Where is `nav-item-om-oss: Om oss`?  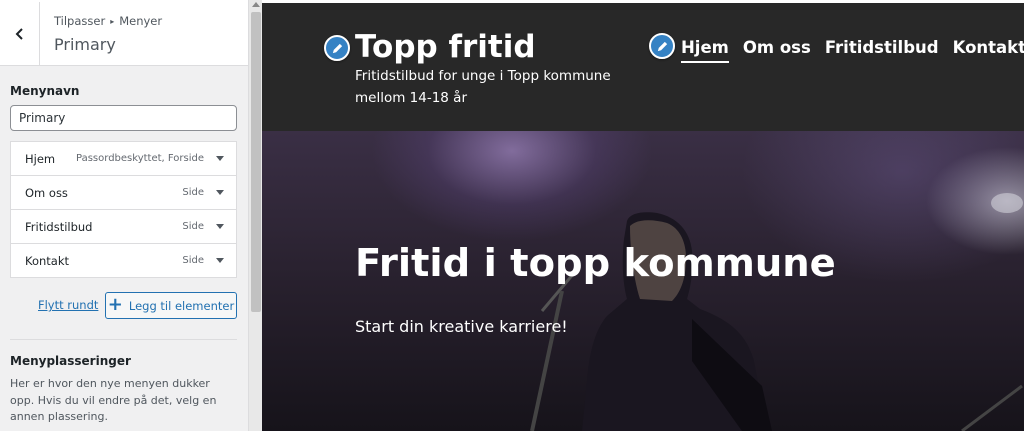
nav-item-om-oss: Om oss is located at coordinates (777, 50).